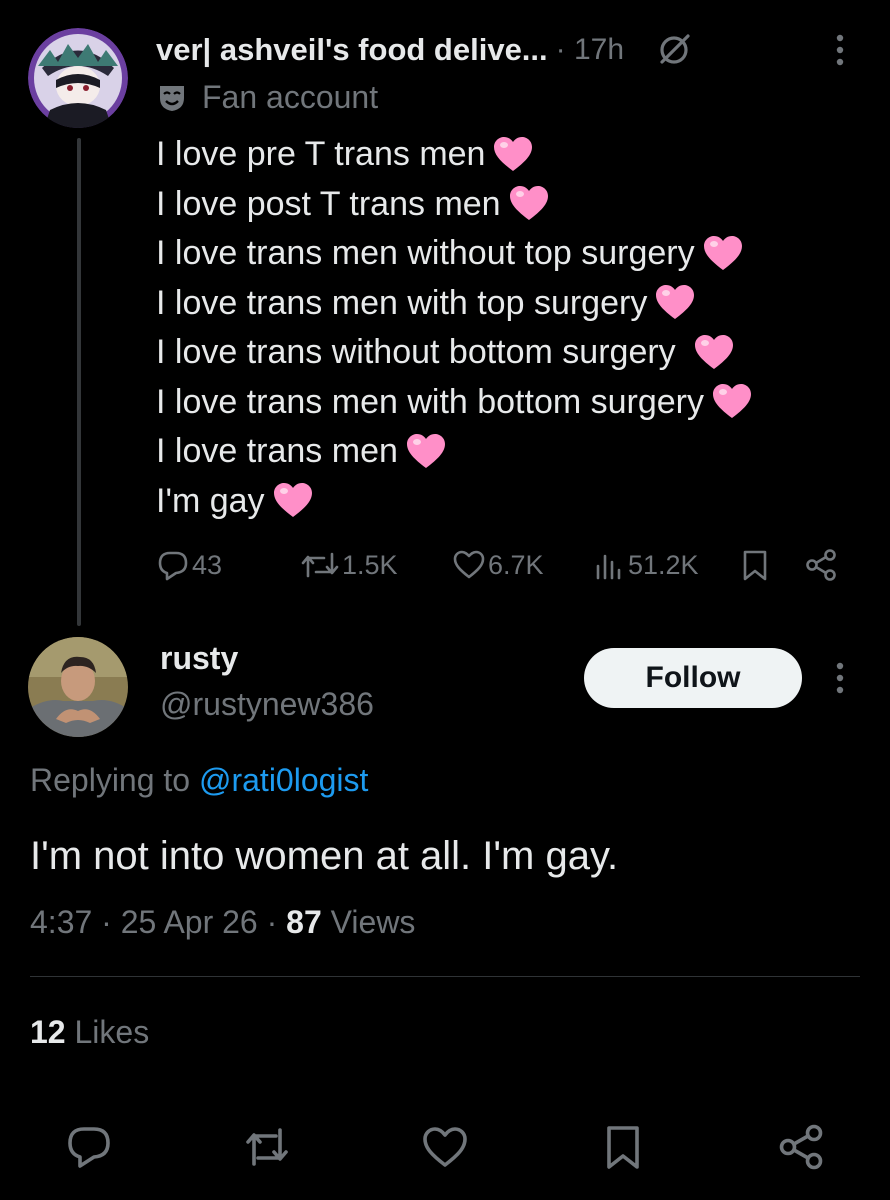  What do you see at coordinates (79, 382) in the screenshot?
I see `thread-connector-line` at bounding box center [79, 382].